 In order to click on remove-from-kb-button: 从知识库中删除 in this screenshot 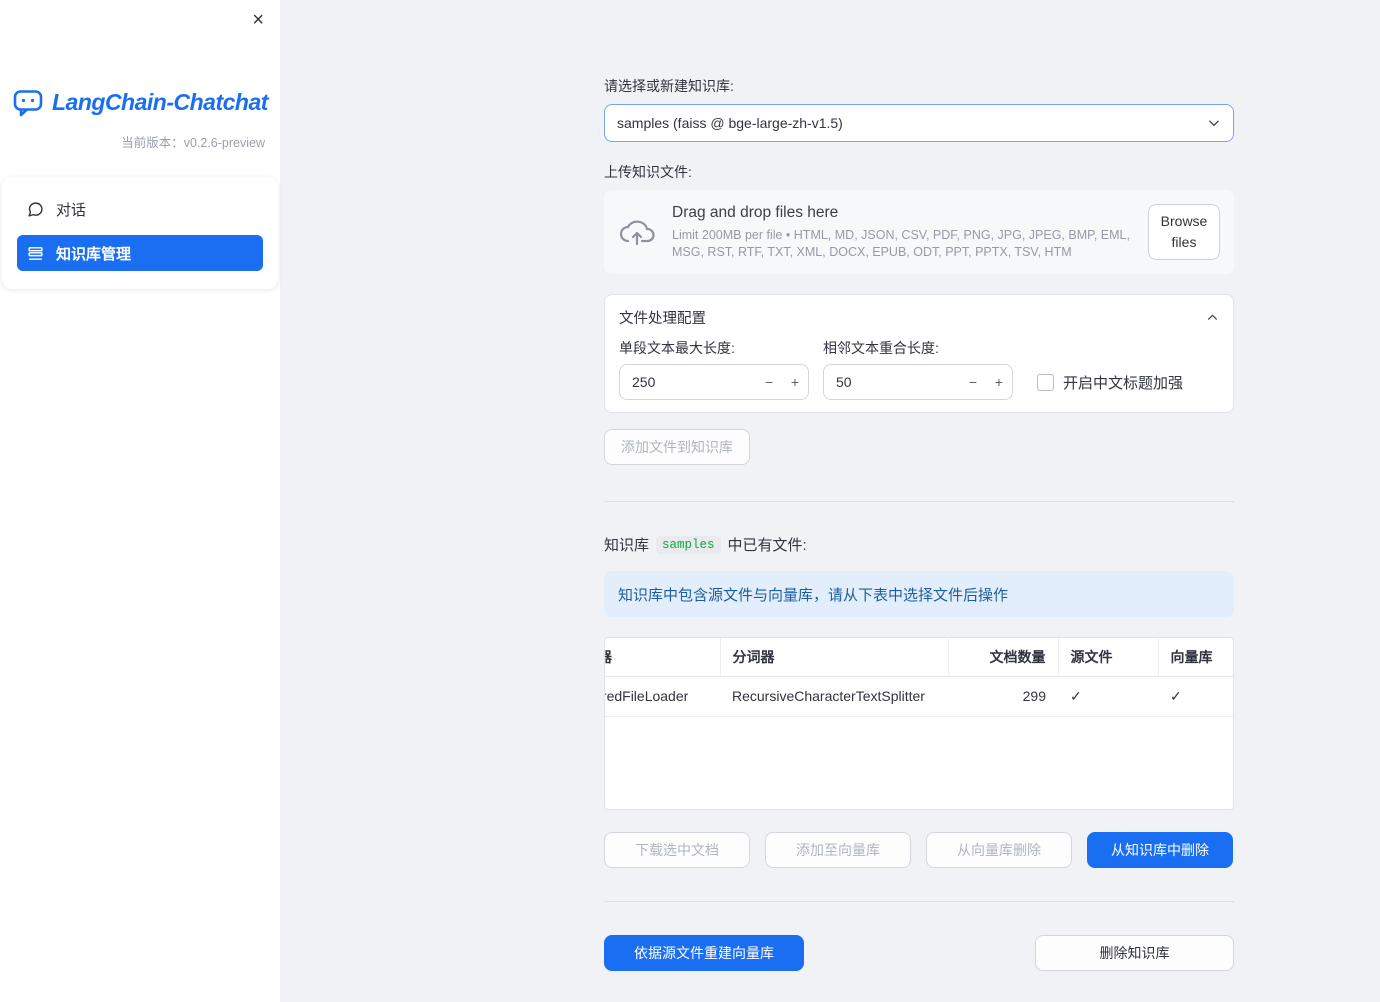, I will do `click(1160, 850)`.